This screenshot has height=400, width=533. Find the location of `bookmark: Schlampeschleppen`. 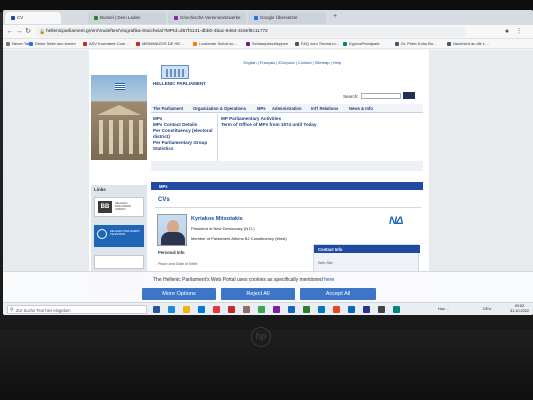

bookmark: Schlampeschleppen is located at coordinates (267, 43).